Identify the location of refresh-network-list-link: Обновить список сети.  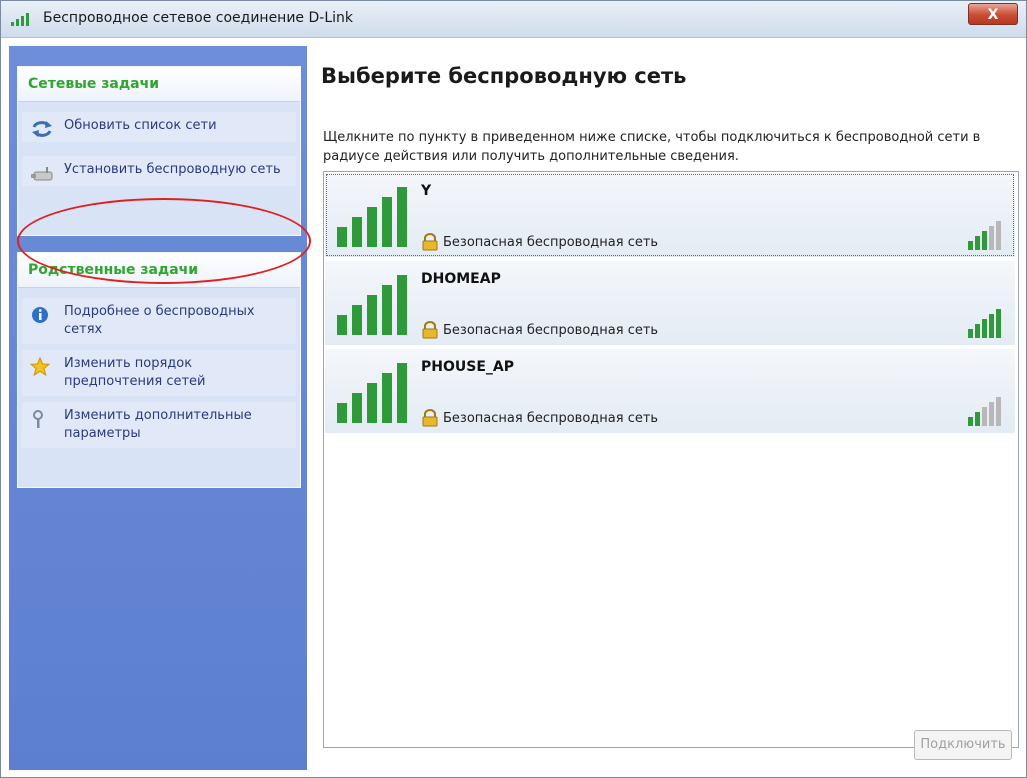
(159, 127).